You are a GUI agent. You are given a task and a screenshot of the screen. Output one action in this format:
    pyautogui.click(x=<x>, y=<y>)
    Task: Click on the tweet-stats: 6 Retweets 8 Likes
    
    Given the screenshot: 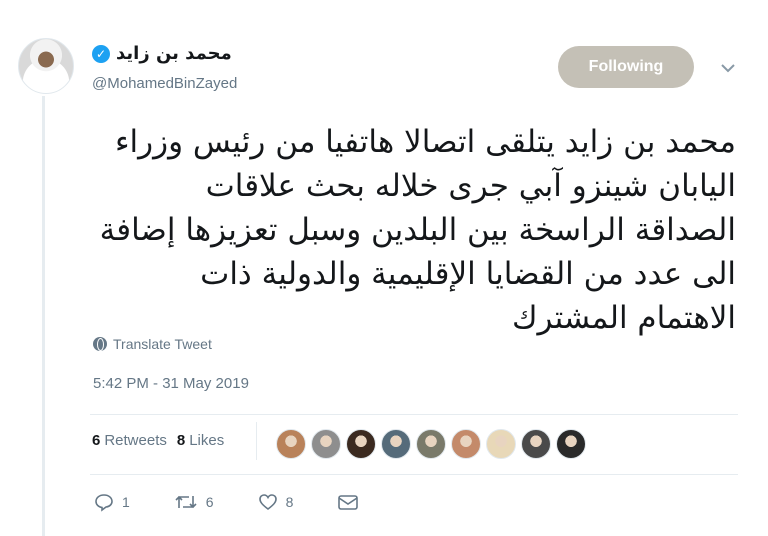 What is the action you would take?
    pyautogui.click(x=163, y=440)
    